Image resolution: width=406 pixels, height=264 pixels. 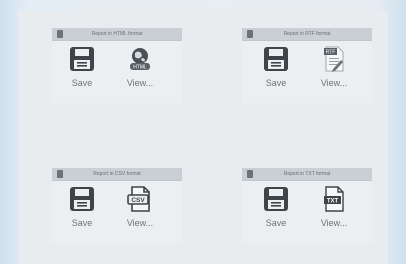 I want to click on card-title: Report in CSV format, so click(x=117, y=174).